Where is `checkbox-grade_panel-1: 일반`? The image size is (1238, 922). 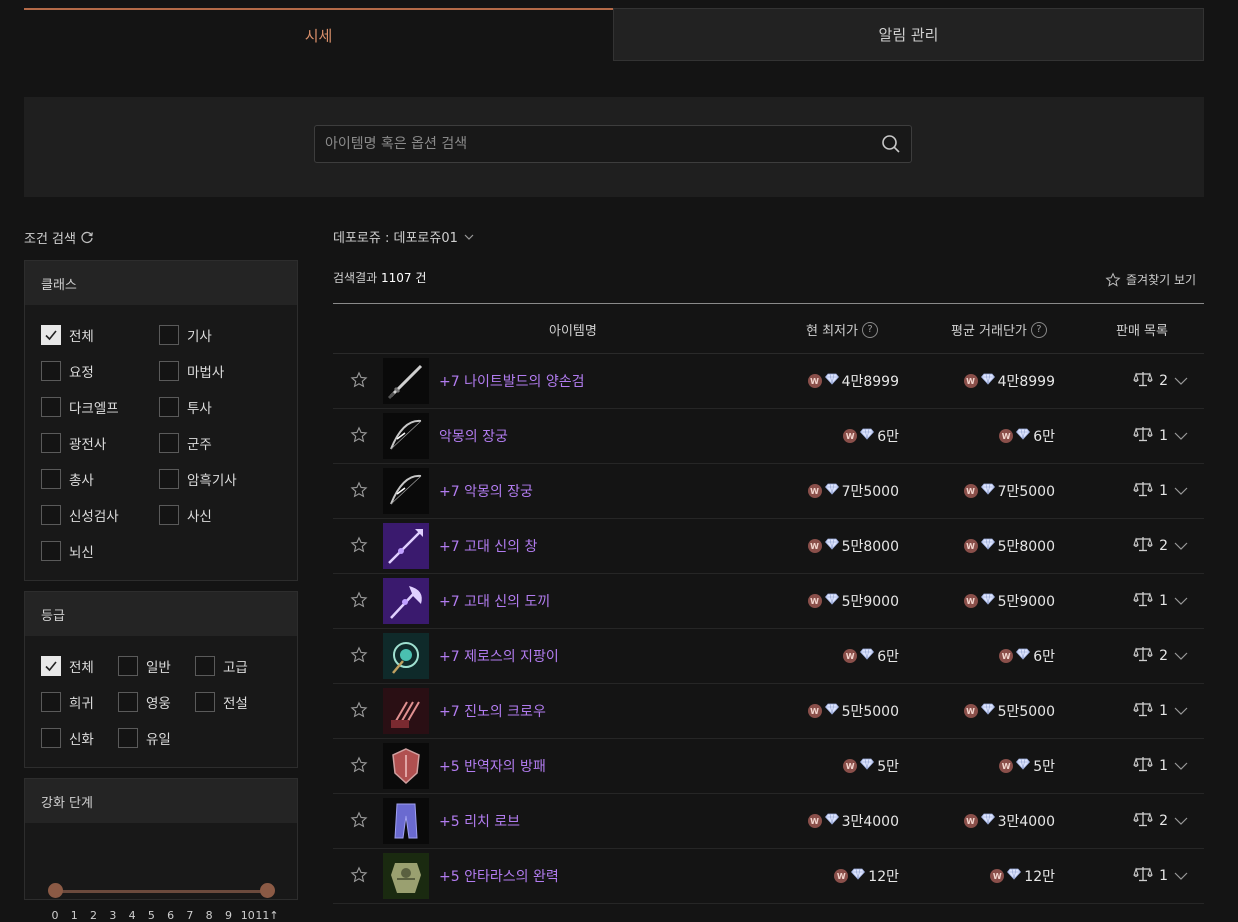
checkbox-grade_panel-1: 일반 is located at coordinates (144, 666).